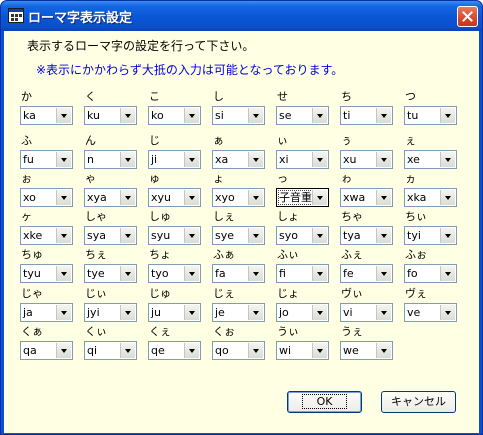  I want to click on romaji-select: xyo, so click(238, 197).